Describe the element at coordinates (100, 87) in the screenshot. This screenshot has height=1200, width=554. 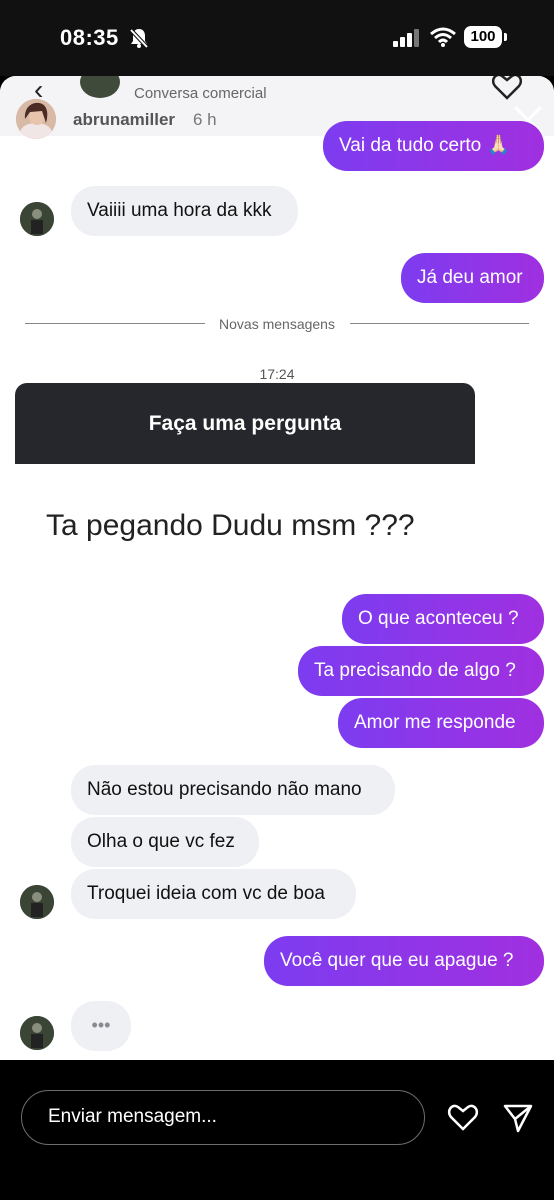
I see `chat-avatar` at that location.